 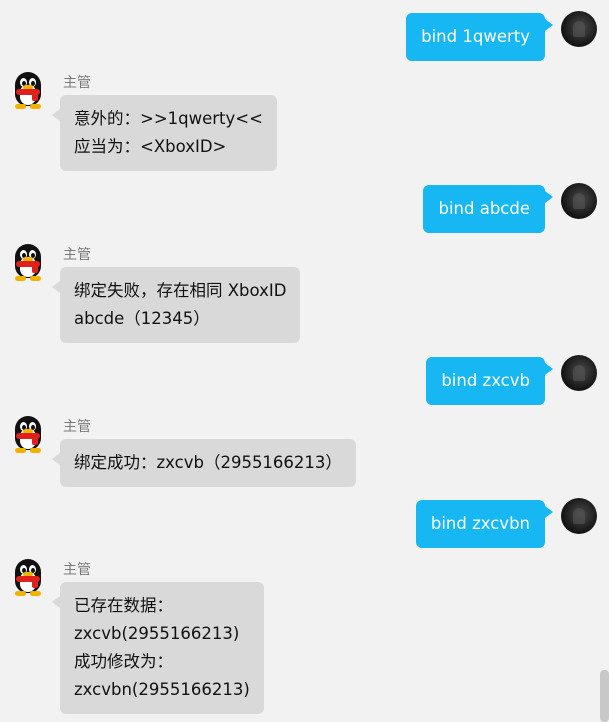 What do you see at coordinates (123, 605) in the screenshot?
I see `message-line: 已存在数据：` at bounding box center [123, 605].